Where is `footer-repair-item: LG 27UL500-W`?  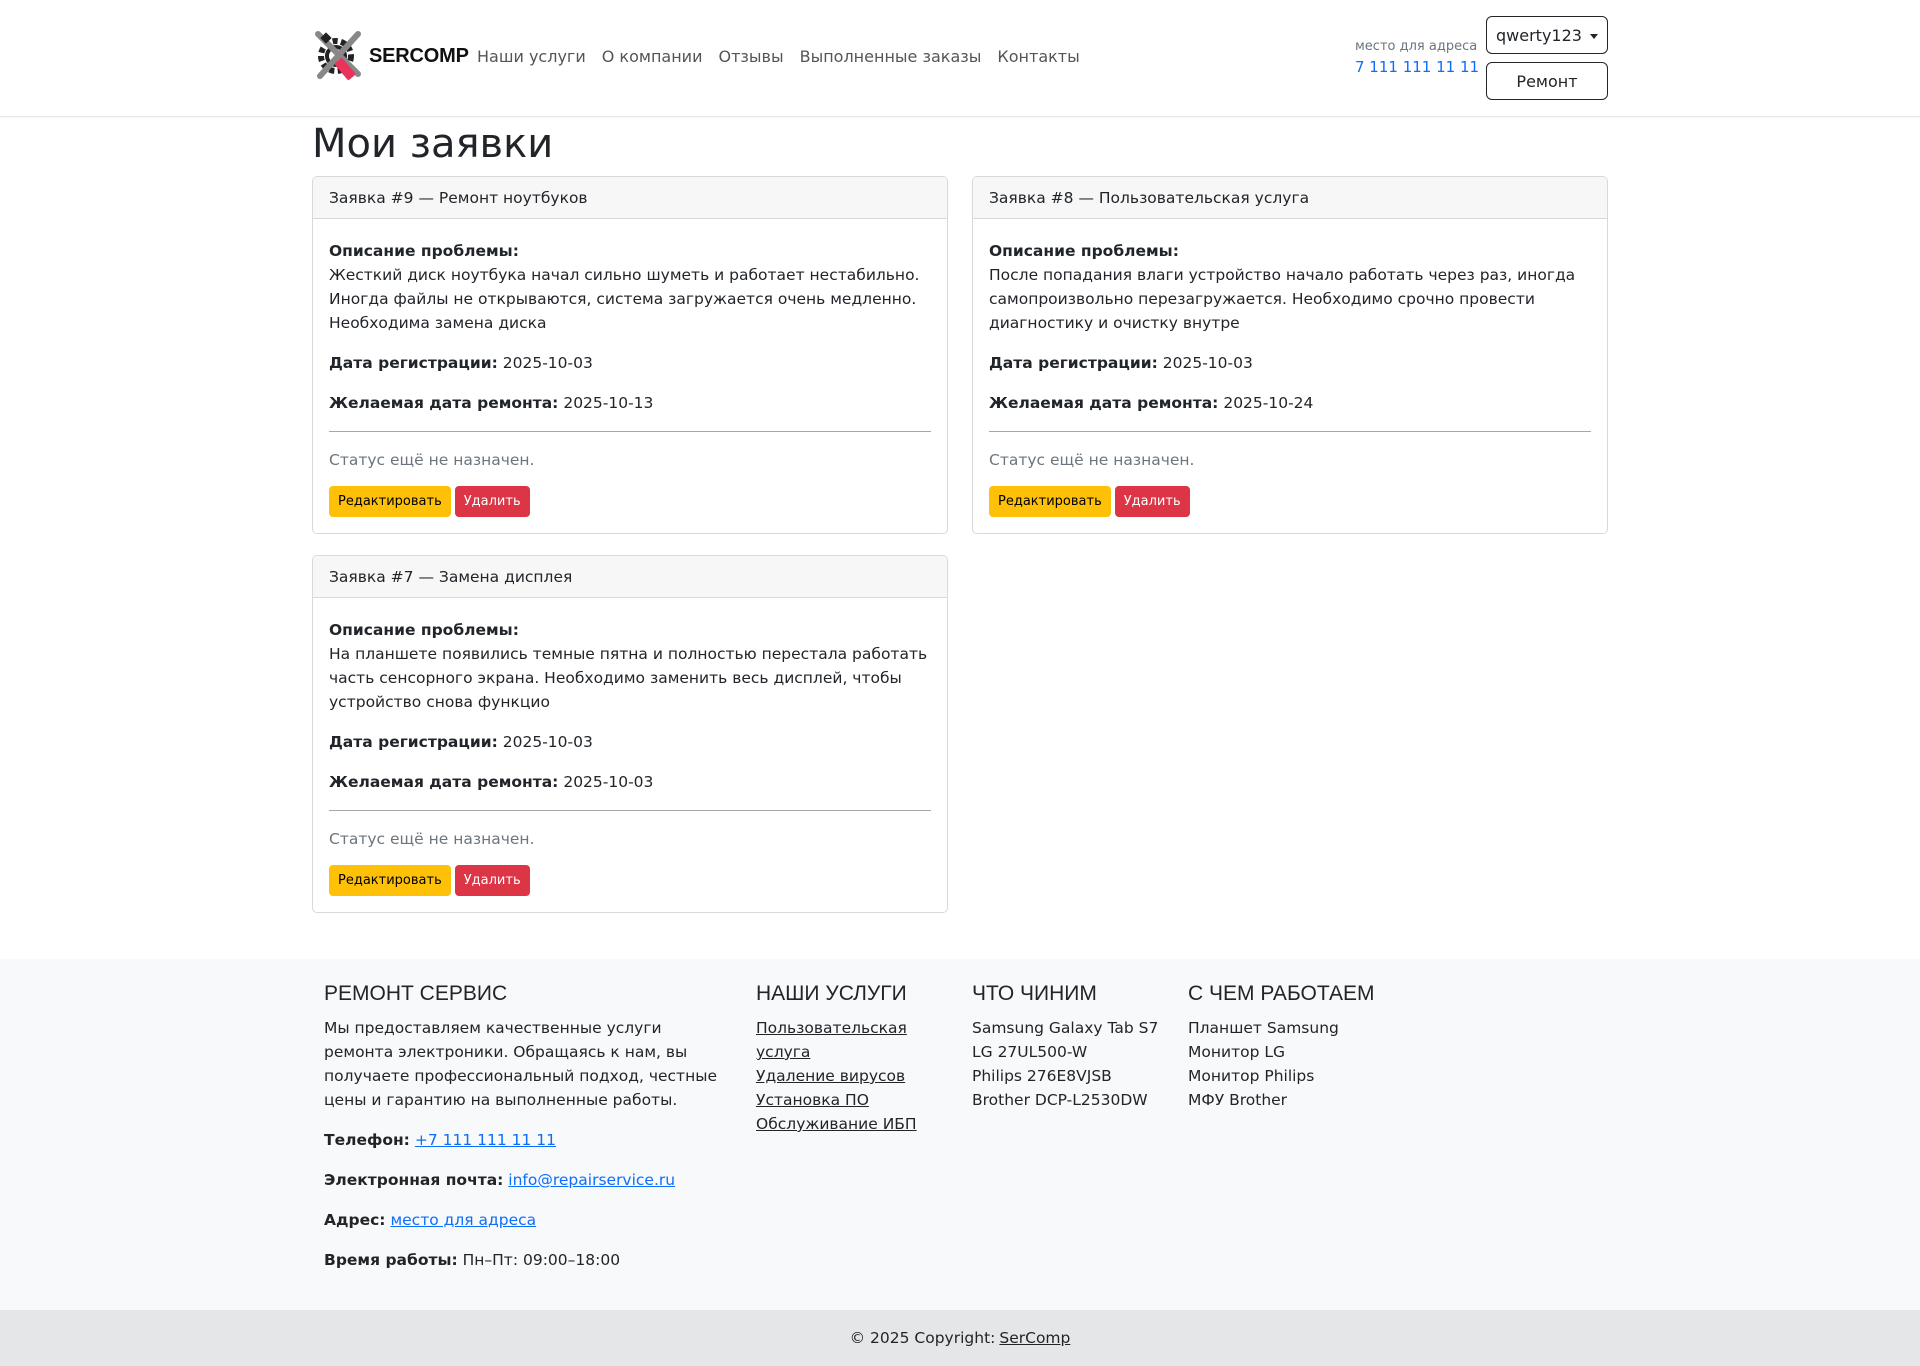
footer-repair-item: LG 27UL500-W is located at coordinates (1030, 1052).